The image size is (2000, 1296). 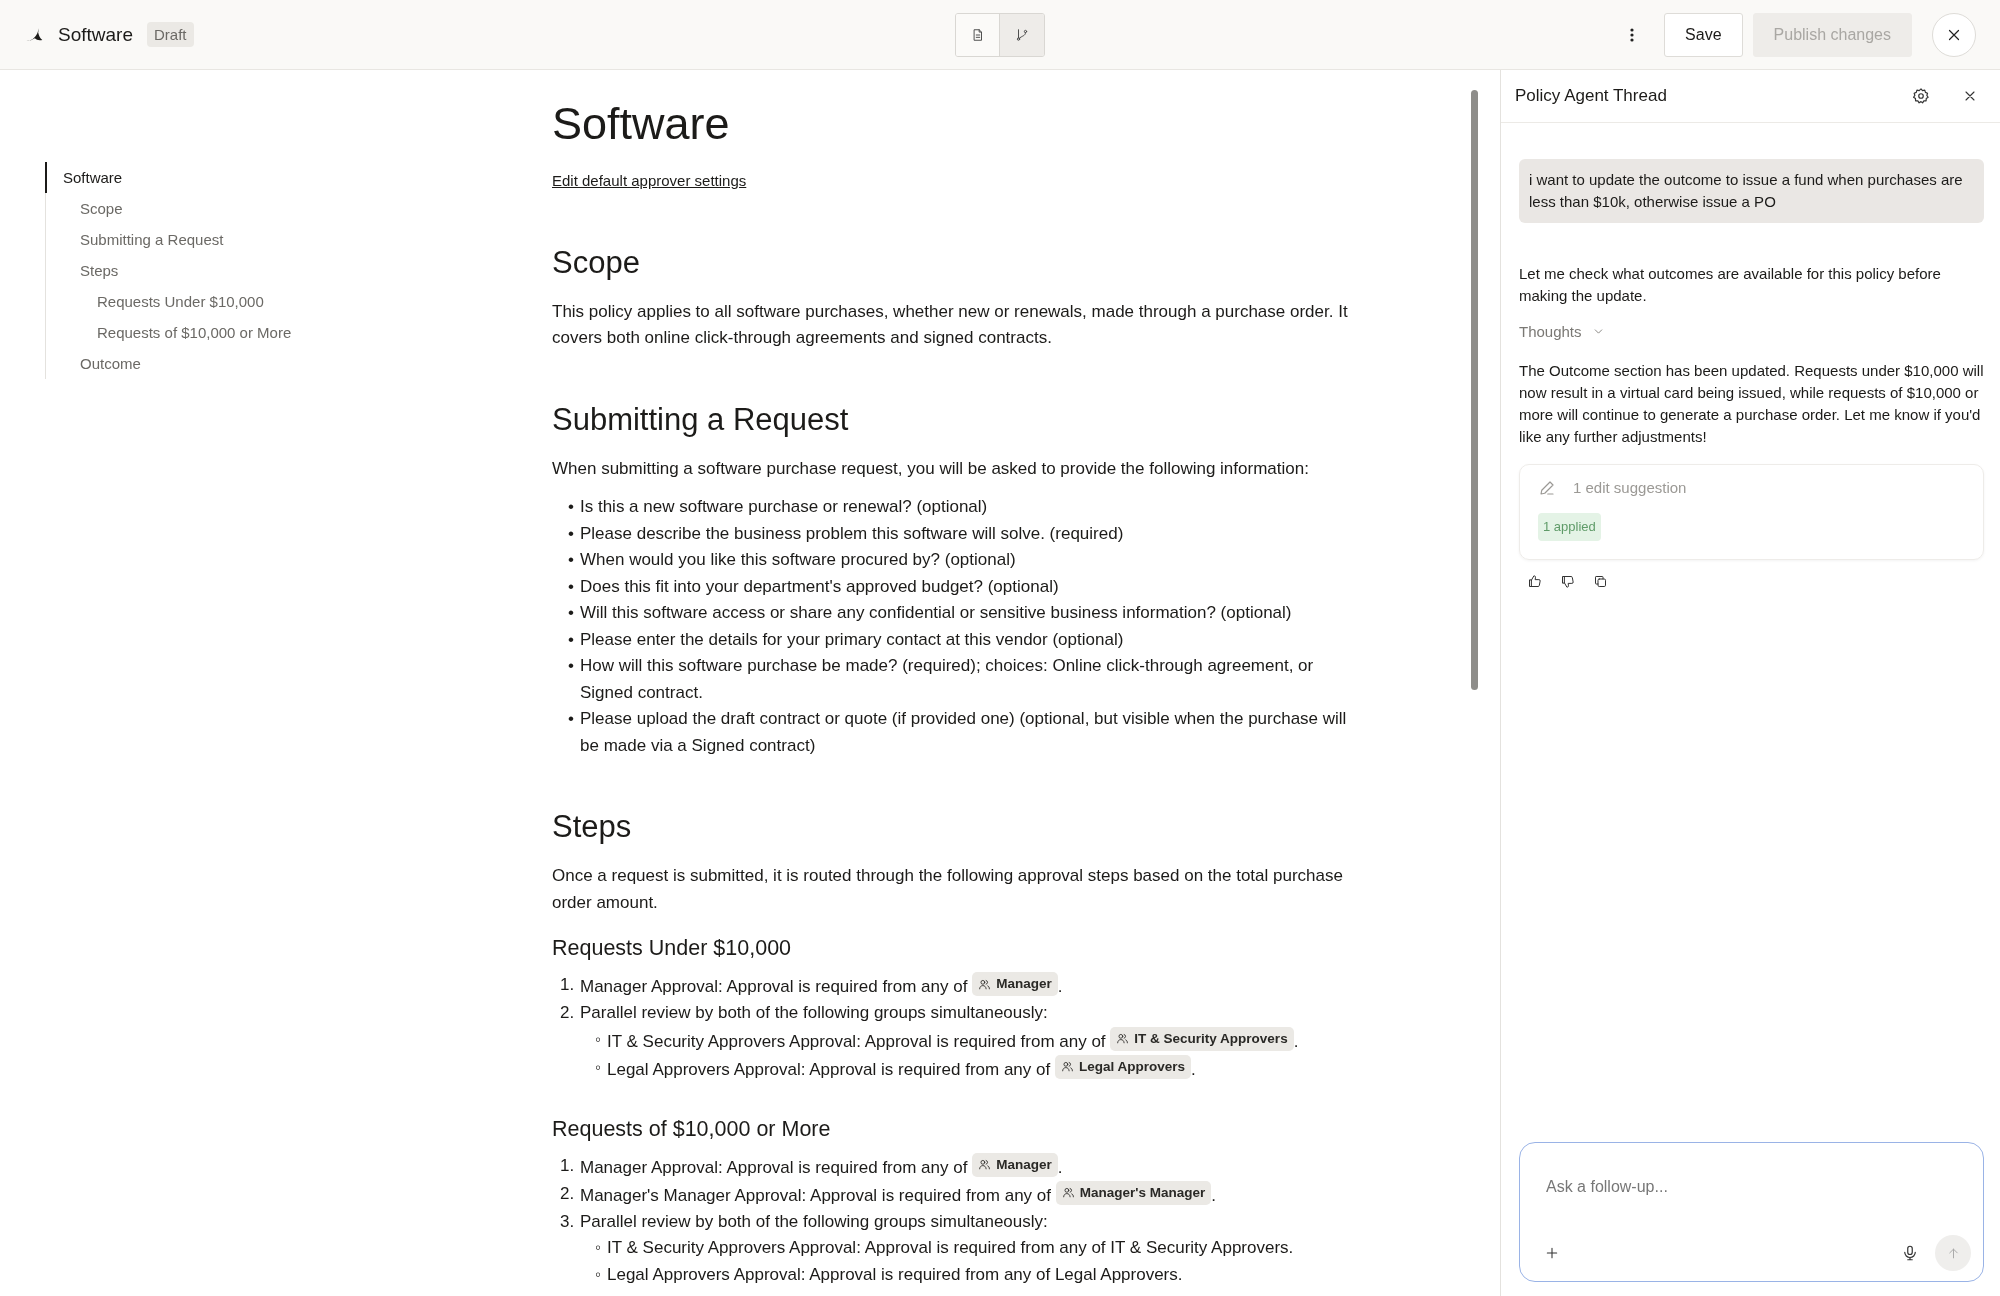 What do you see at coordinates (692, 1129) in the screenshot?
I see `subsection-heading: Requests of $10,000 or More` at bounding box center [692, 1129].